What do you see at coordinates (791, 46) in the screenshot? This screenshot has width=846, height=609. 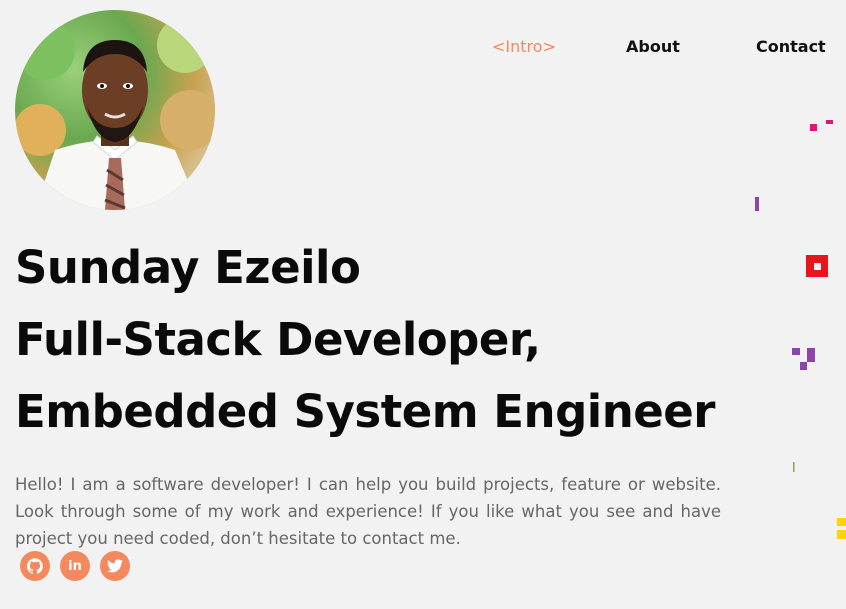 I see `nav-item-contact: Contact` at bounding box center [791, 46].